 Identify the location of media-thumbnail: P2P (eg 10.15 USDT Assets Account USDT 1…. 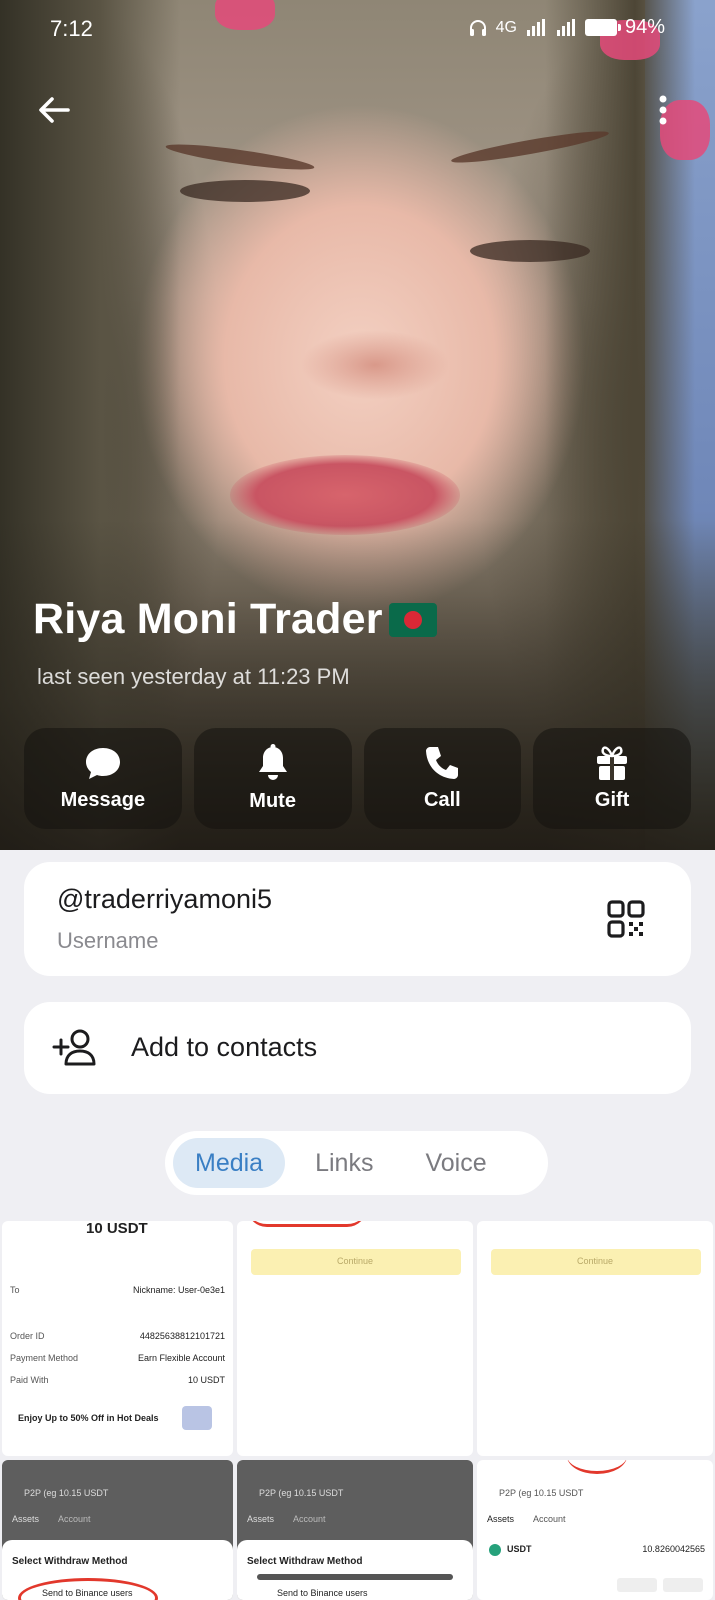
(595, 1530).